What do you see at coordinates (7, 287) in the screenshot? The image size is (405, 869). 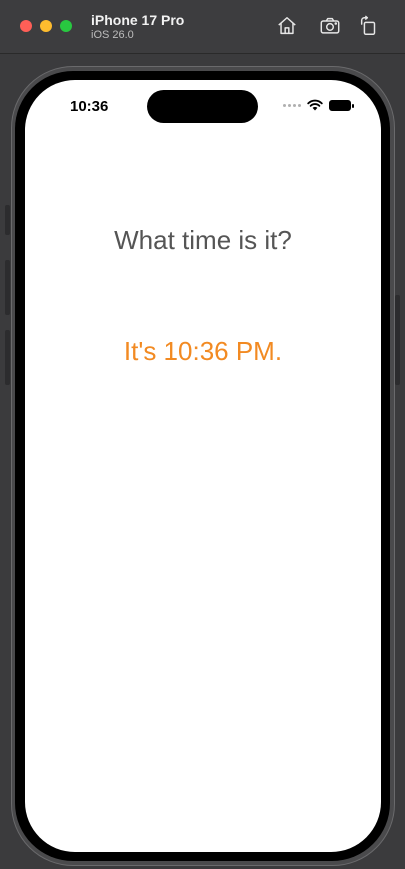 I see `volume-up-button` at bounding box center [7, 287].